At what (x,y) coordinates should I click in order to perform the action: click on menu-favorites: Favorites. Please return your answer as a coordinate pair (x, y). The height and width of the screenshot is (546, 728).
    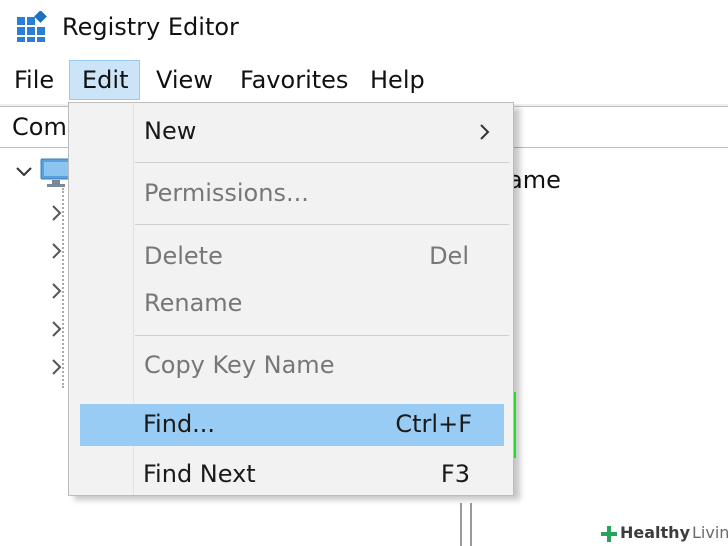
    Looking at the image, I should click on (294, 80).